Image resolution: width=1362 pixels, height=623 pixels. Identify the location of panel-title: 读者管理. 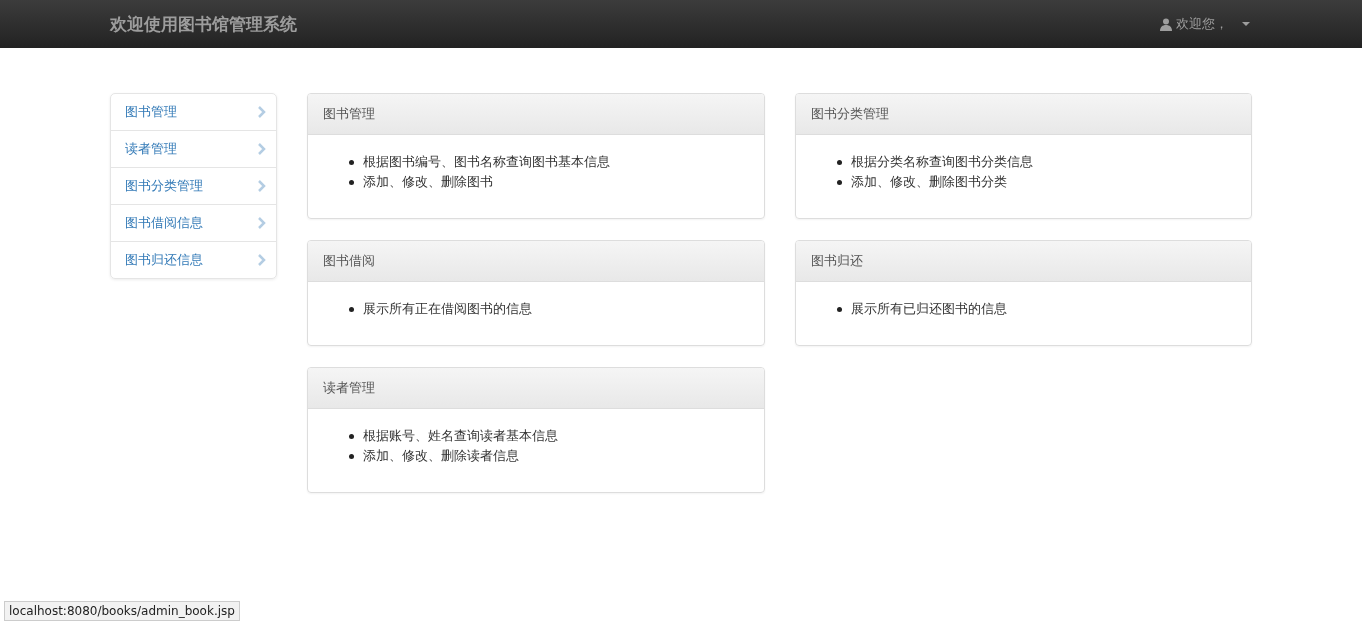
(536, 388).